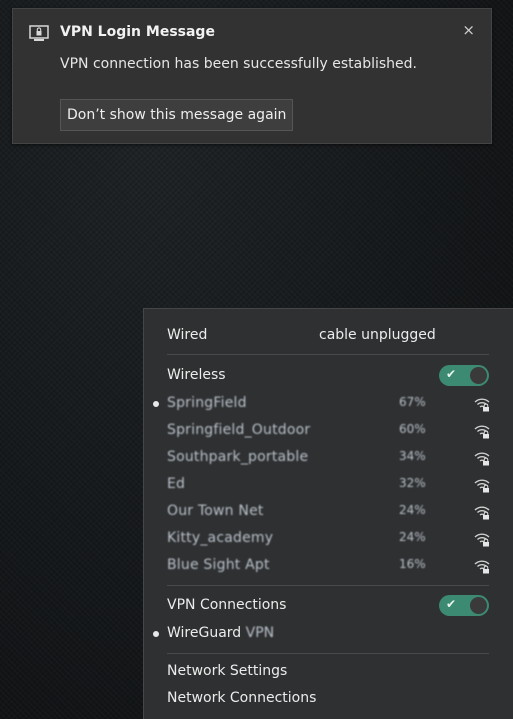 The width and height of the screenshot is (513, 719). Describe the element at coordinates (412, 429) in the screenshot. I see `signal-strength: 60%` at that location.